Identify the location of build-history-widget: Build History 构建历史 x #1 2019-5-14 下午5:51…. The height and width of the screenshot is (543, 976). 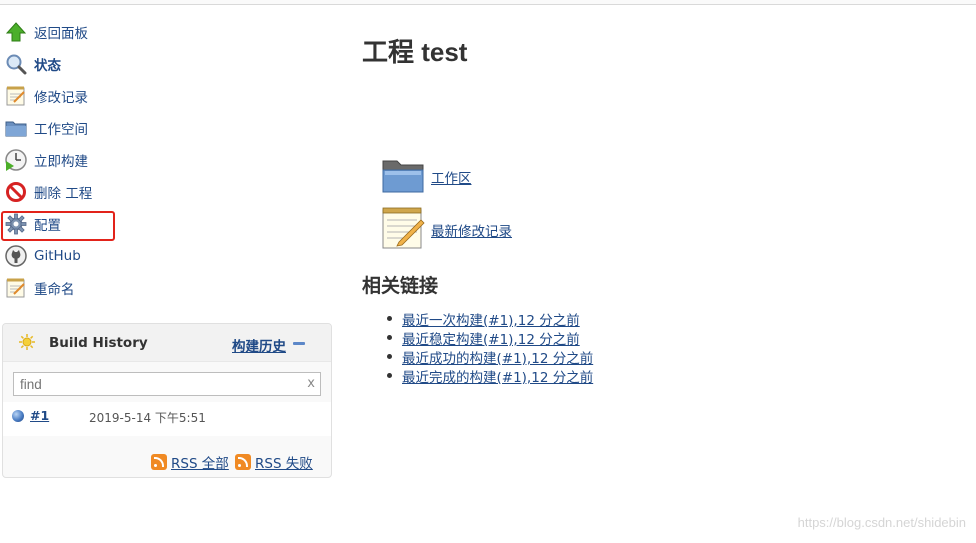
(167, 400).